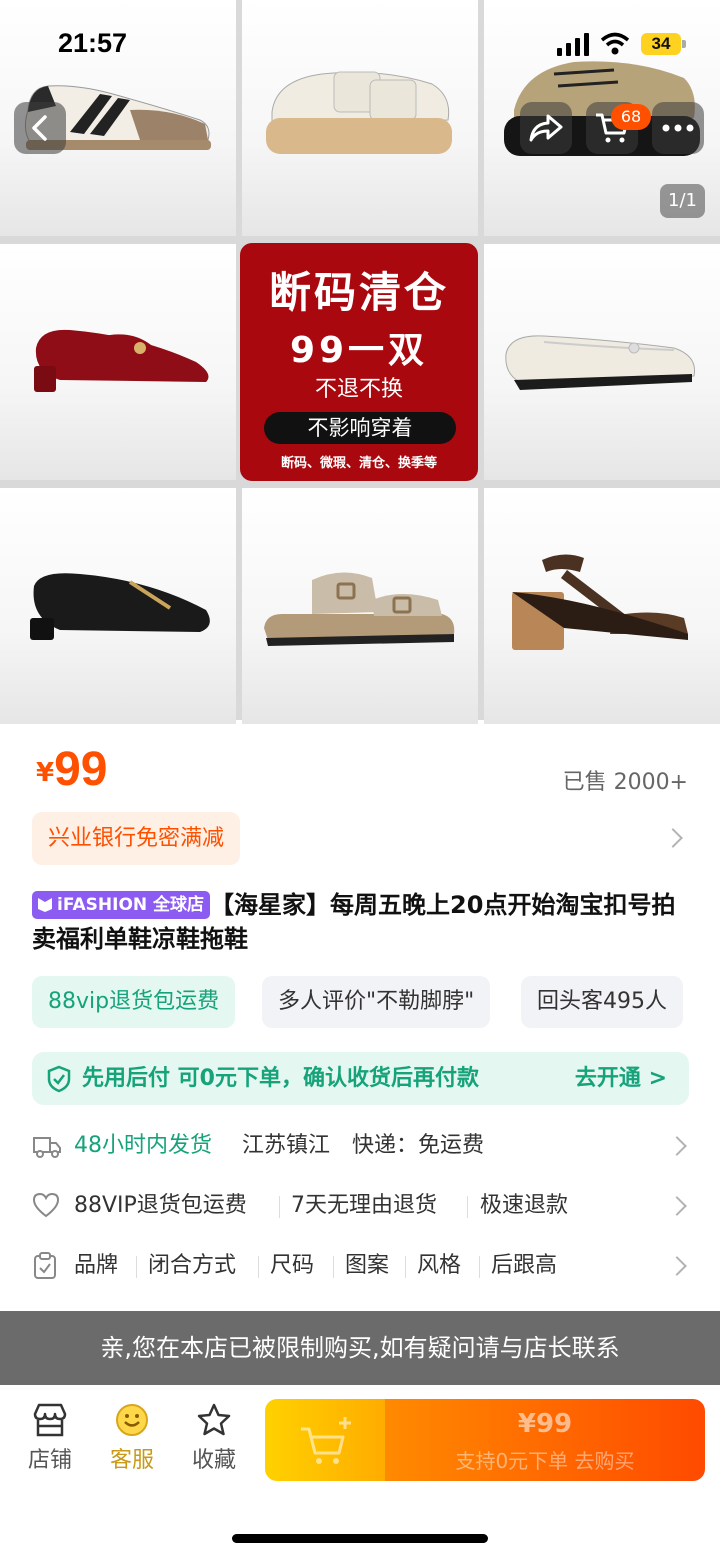 The height and width of the screenshot is (1558, 720). I want to click on battery-indicator: 34, so click(661, 44).